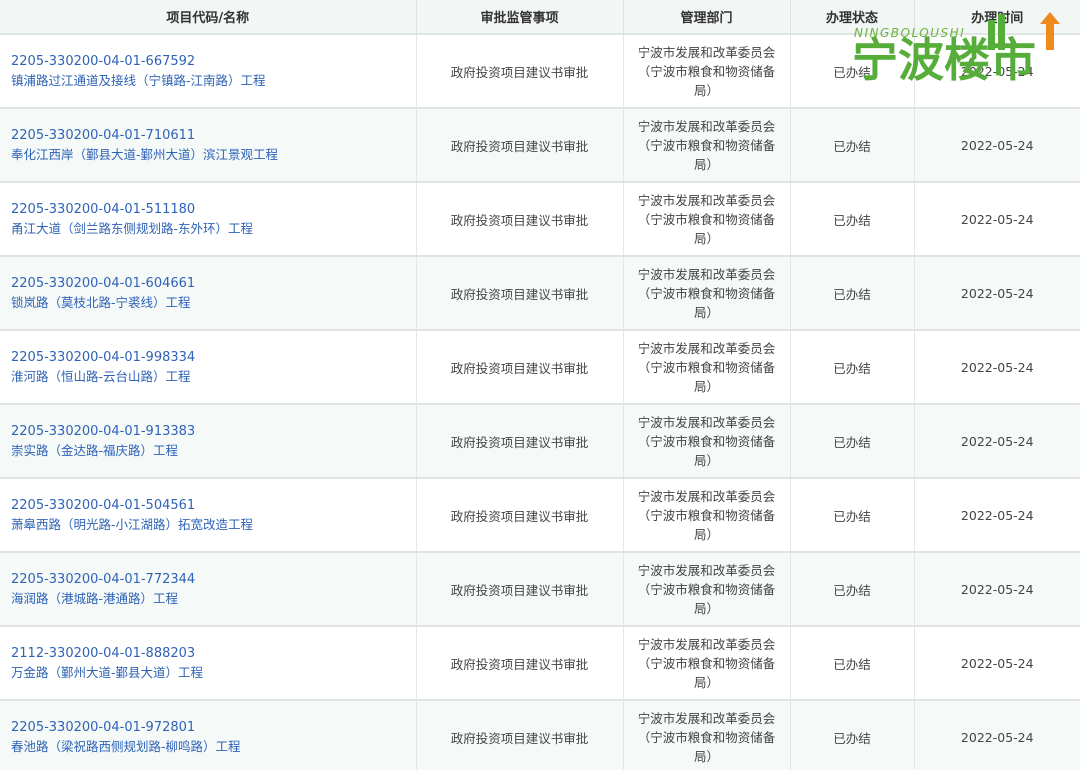 Image resolution: width=1080 pixels, height=770 pixels. I want to click on header-code-name: 项目代码/名称, so click(208, 17).